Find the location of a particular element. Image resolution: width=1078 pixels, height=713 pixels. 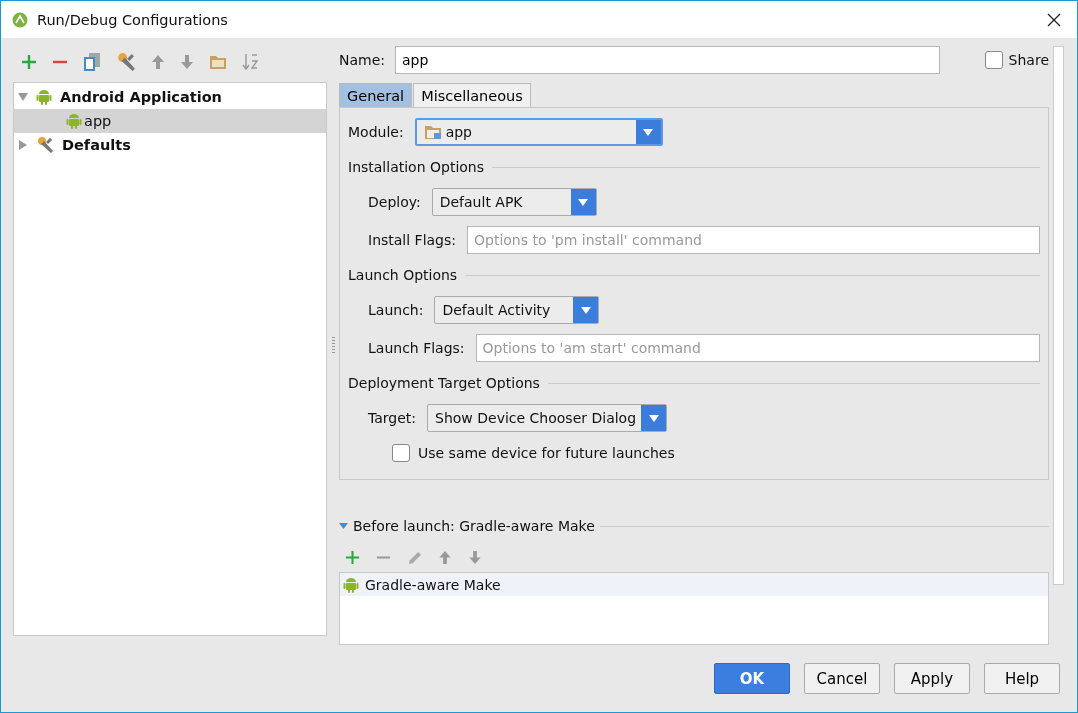

checkbox-label: Use same device for future launches is located at coordinates (546, 453).